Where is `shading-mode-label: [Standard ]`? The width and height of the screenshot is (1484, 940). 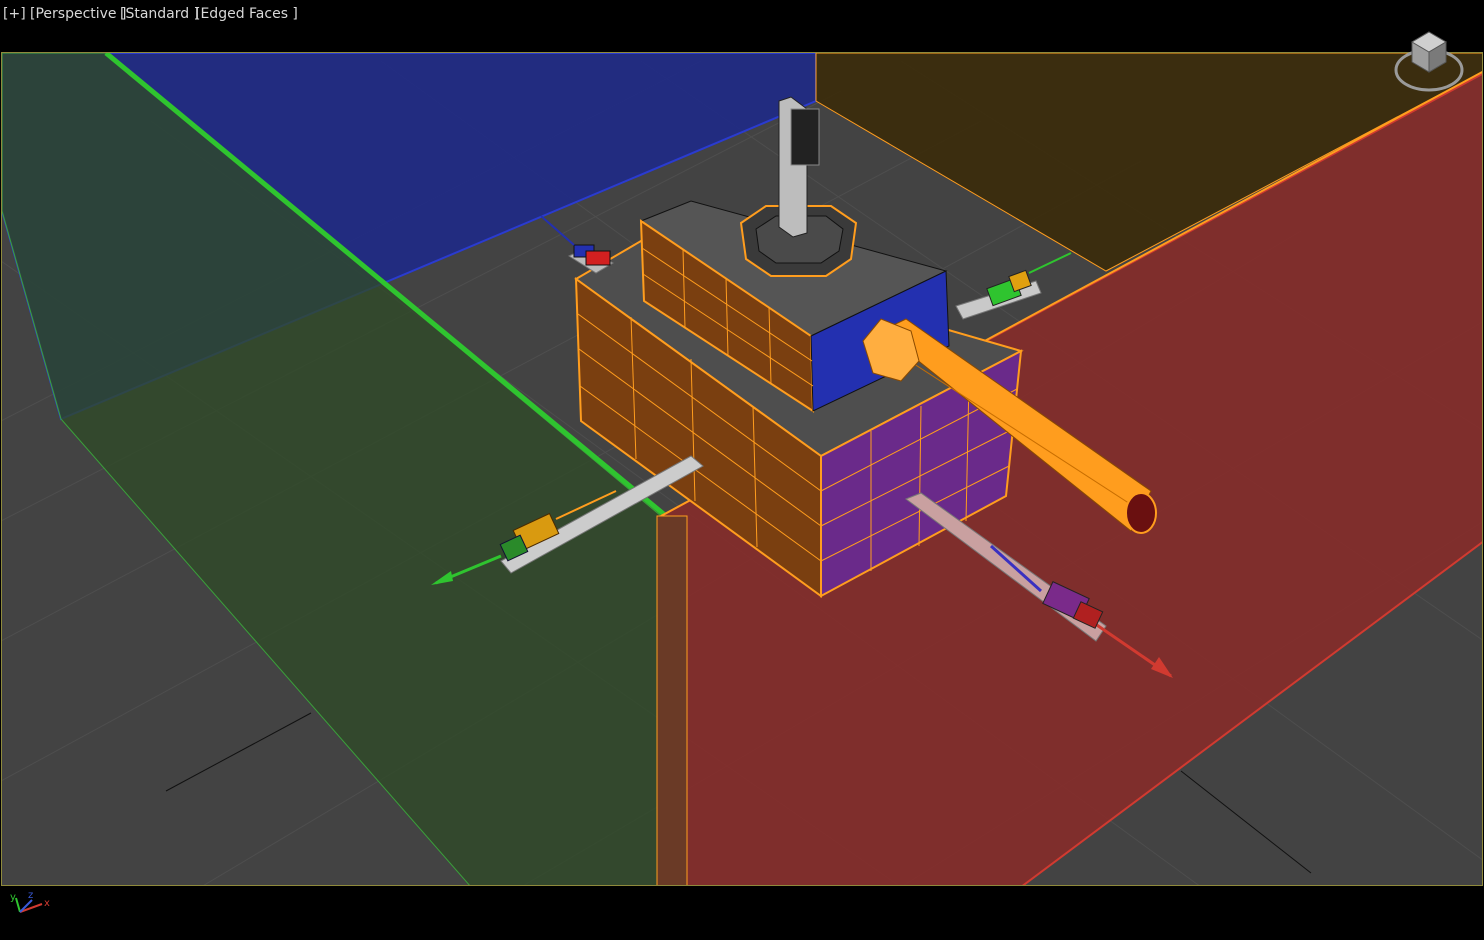
shading-mode-label: [Standard ] is located at coordinates (159, 14).